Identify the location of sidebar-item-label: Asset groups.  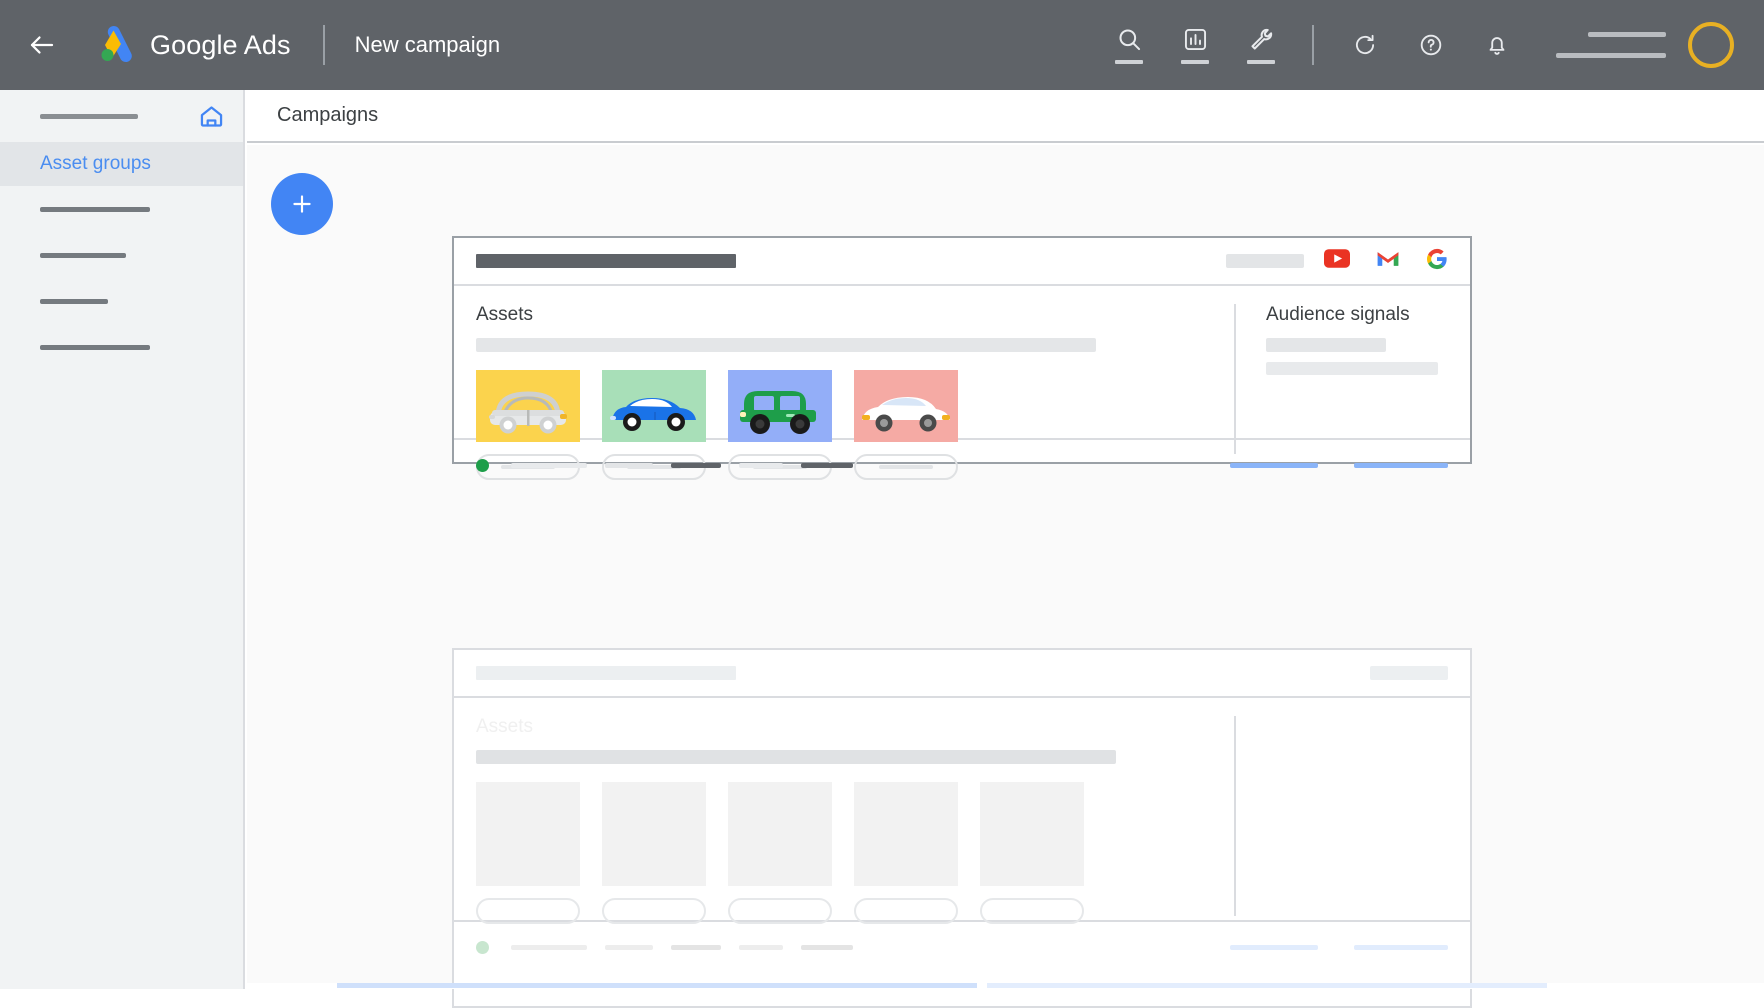
(95, 164).